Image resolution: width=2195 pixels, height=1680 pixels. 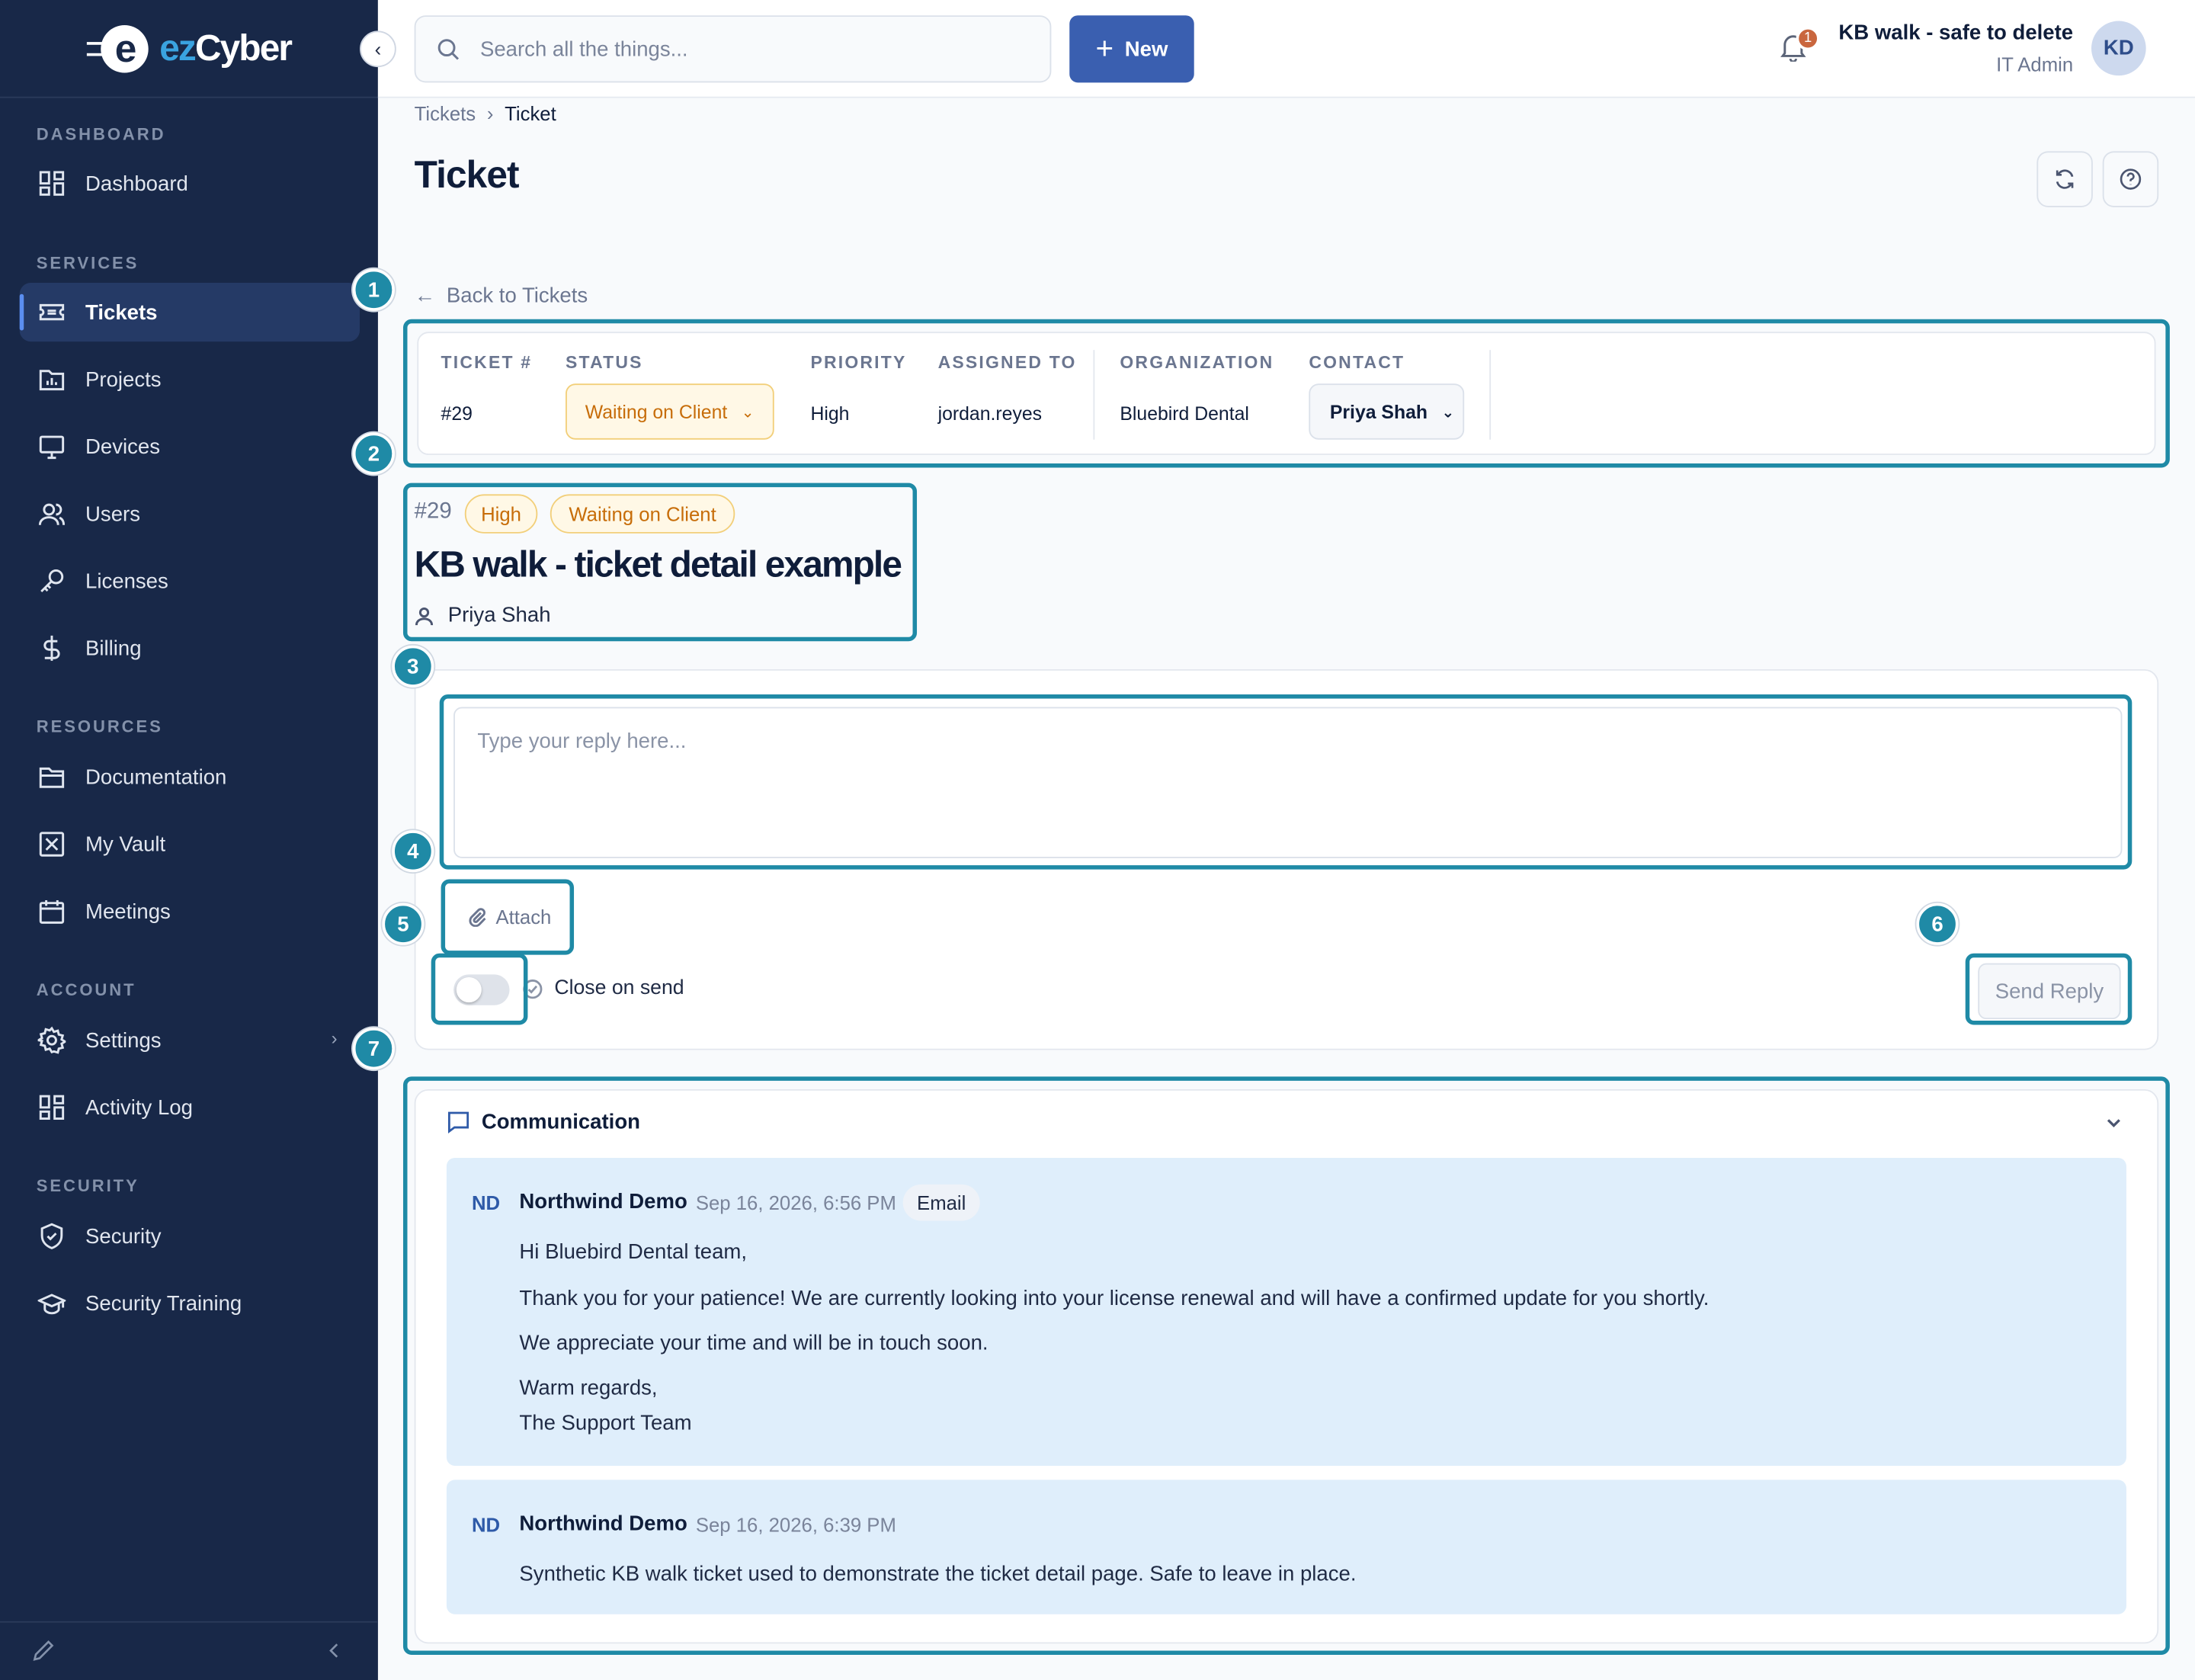 I want to click on callout-marker: 4, so click(x=413, y=851).